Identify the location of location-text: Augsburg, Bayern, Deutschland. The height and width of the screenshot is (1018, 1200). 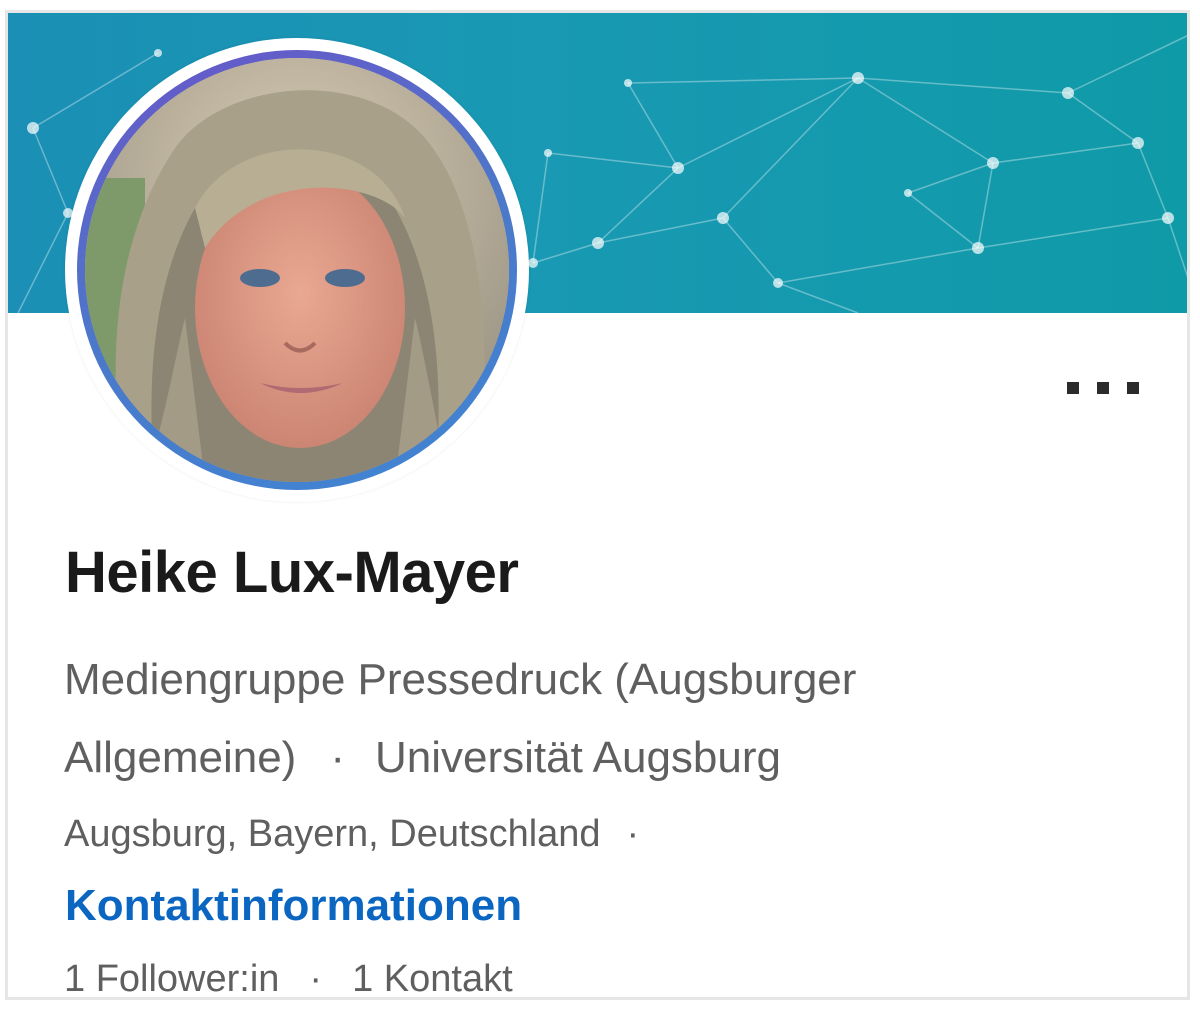
(332, 834).